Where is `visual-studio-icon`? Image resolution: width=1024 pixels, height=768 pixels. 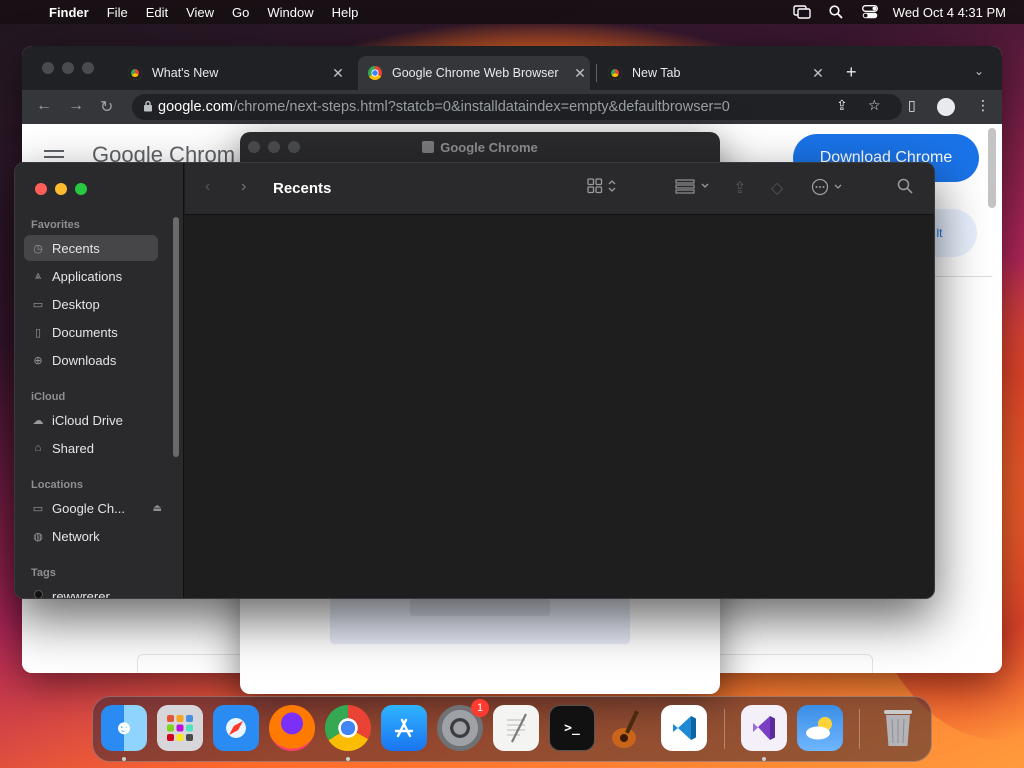
visual-studio-icon is located at coordinates (764, 728).